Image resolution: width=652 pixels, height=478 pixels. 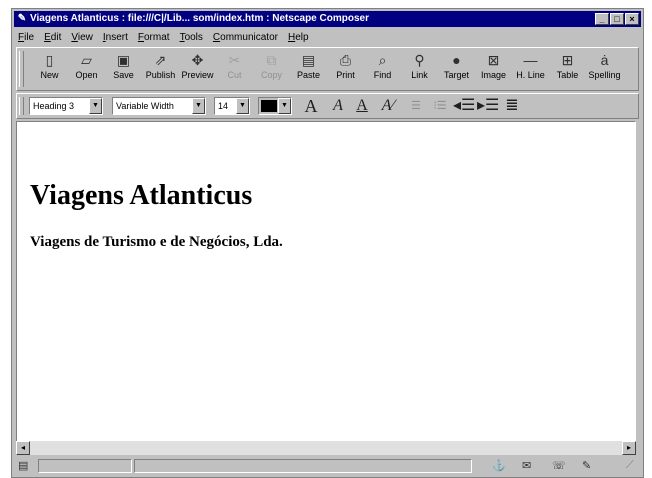 I want to click on toolbar-button-copy: ⧉ Copy, so click(x=271, y=69).